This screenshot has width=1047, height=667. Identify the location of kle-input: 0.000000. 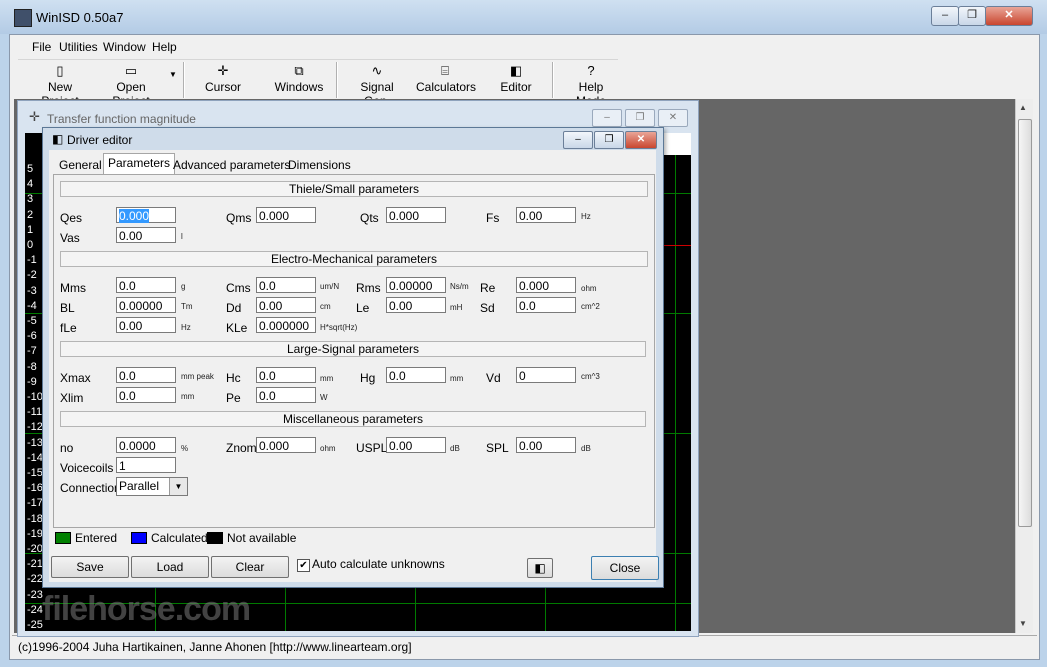
(286, 325).